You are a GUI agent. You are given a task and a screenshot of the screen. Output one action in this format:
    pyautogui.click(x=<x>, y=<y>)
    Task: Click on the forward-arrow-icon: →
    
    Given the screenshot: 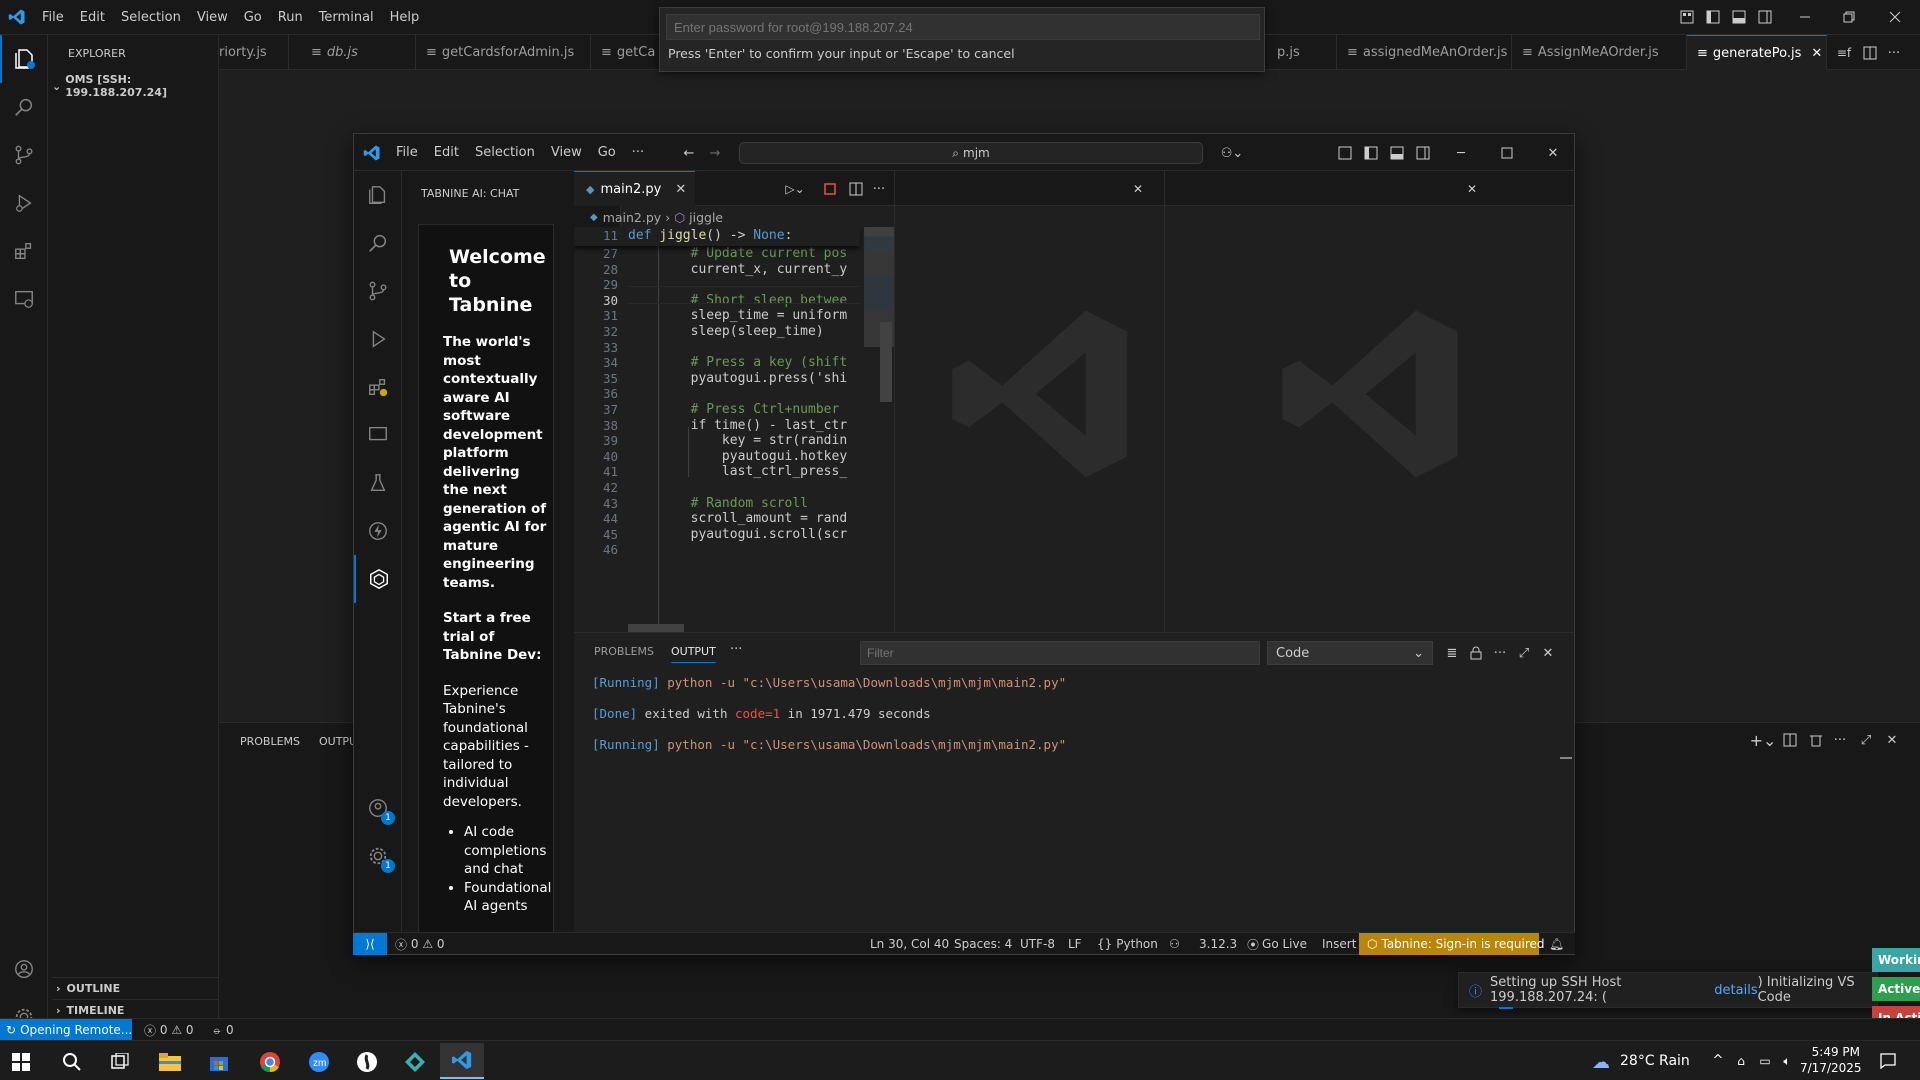 What is the action you would take?
    pyautogui.click(x=715, y=153)
    